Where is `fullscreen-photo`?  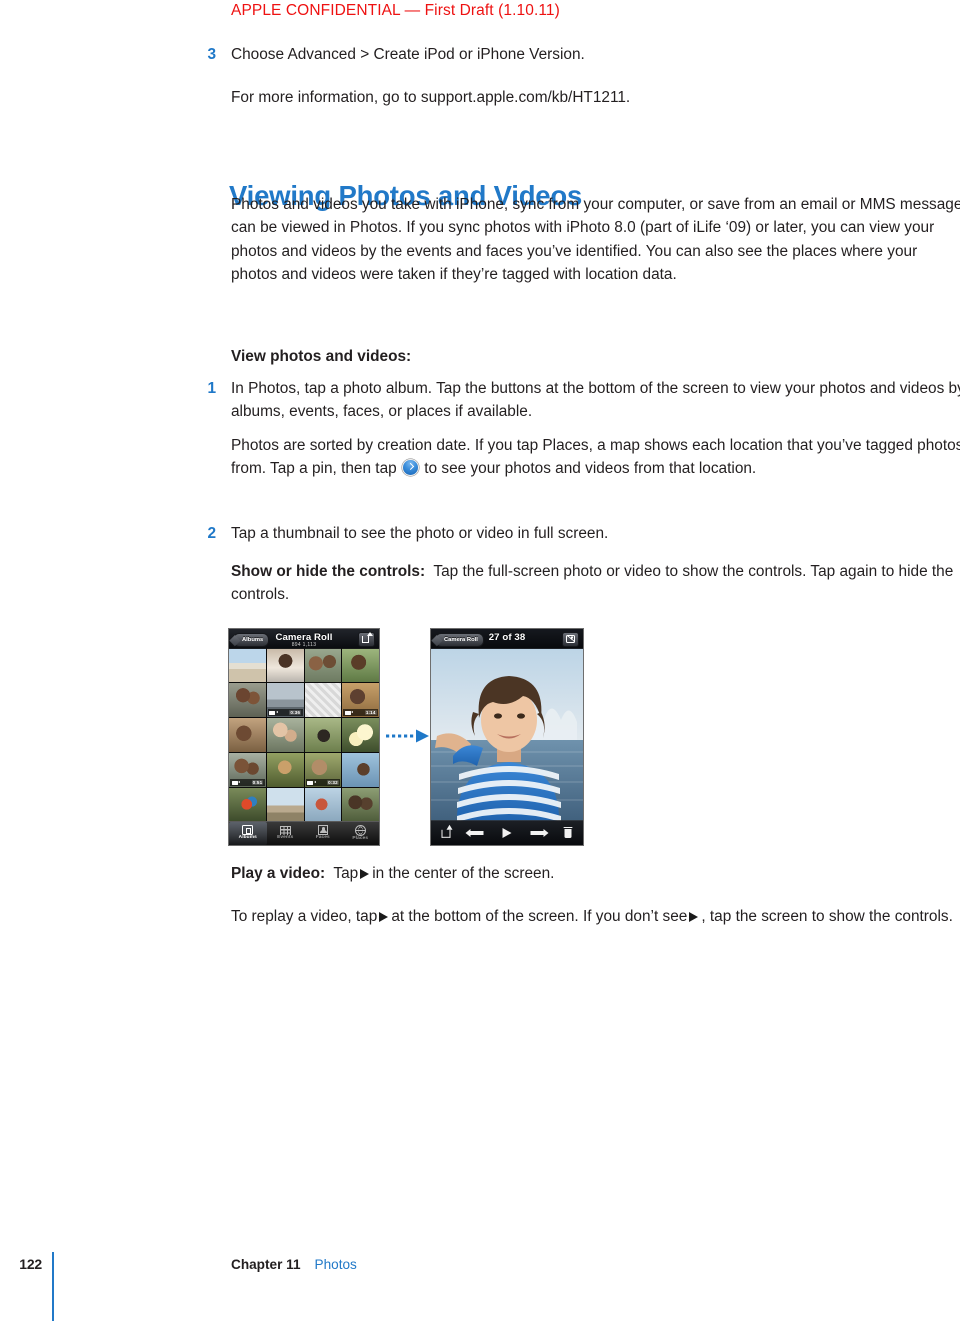 fullscreen-photo is located at coordinates (507, 734).